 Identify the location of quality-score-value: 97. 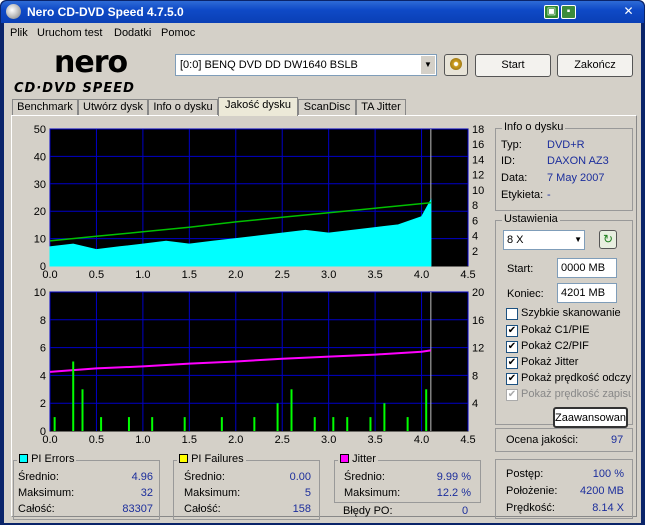
(617, 440).